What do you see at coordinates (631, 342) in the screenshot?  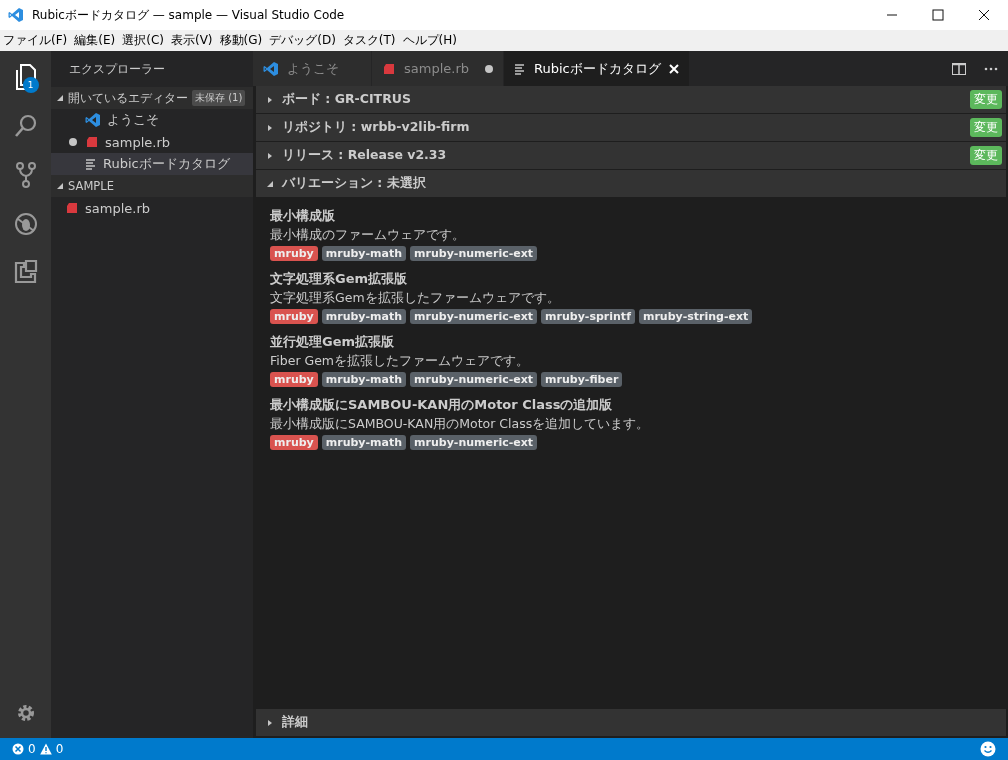 I see `variation-title: 並行処理Gem拡張版` at bounding box center [631, 342].